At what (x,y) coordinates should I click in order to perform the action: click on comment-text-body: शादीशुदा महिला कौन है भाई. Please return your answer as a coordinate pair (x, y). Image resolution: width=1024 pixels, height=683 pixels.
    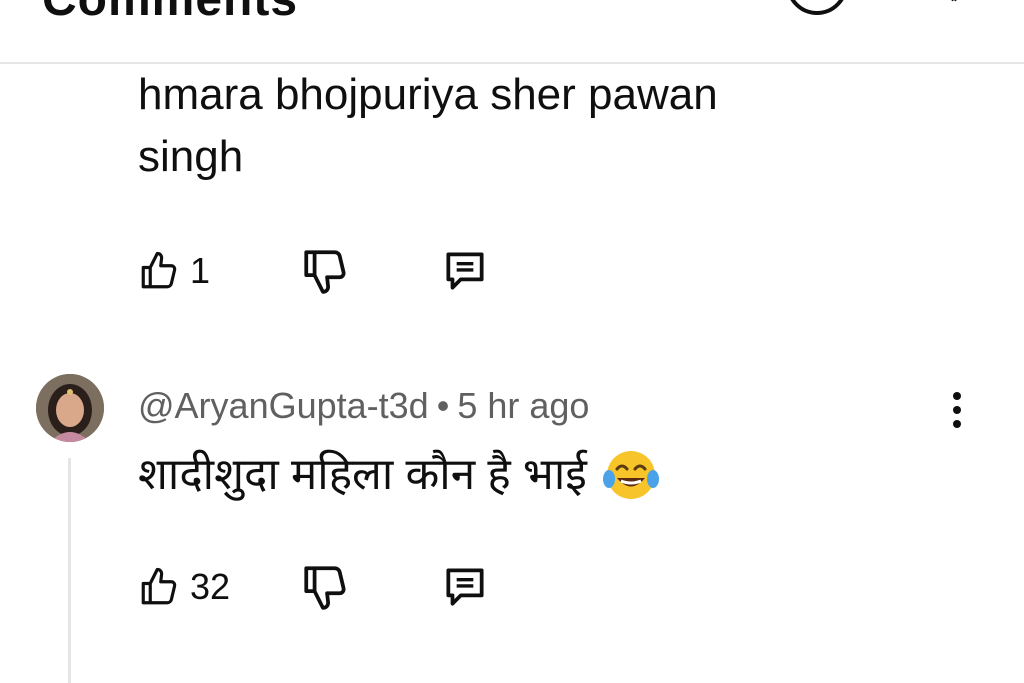
    Looking at the image, I should click on (362, 474).